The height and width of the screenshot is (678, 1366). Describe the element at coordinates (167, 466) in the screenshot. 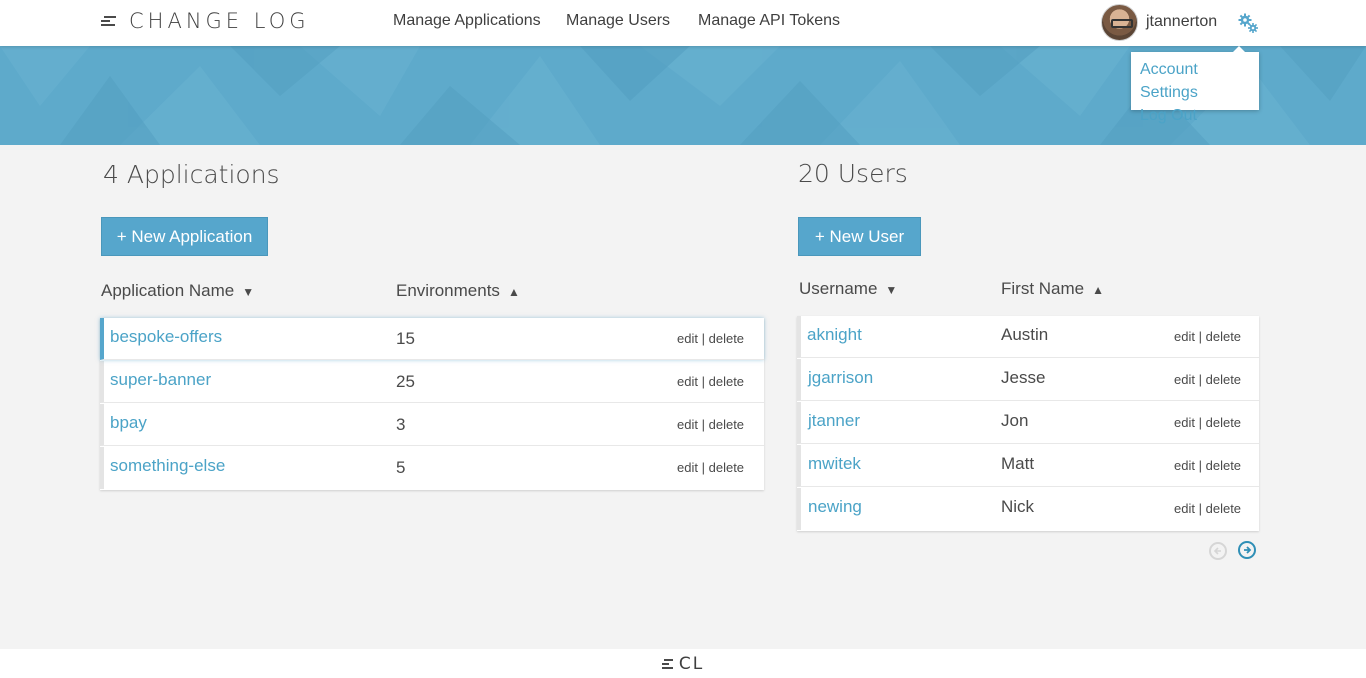

I see `application-name-link: something-else` at that location.